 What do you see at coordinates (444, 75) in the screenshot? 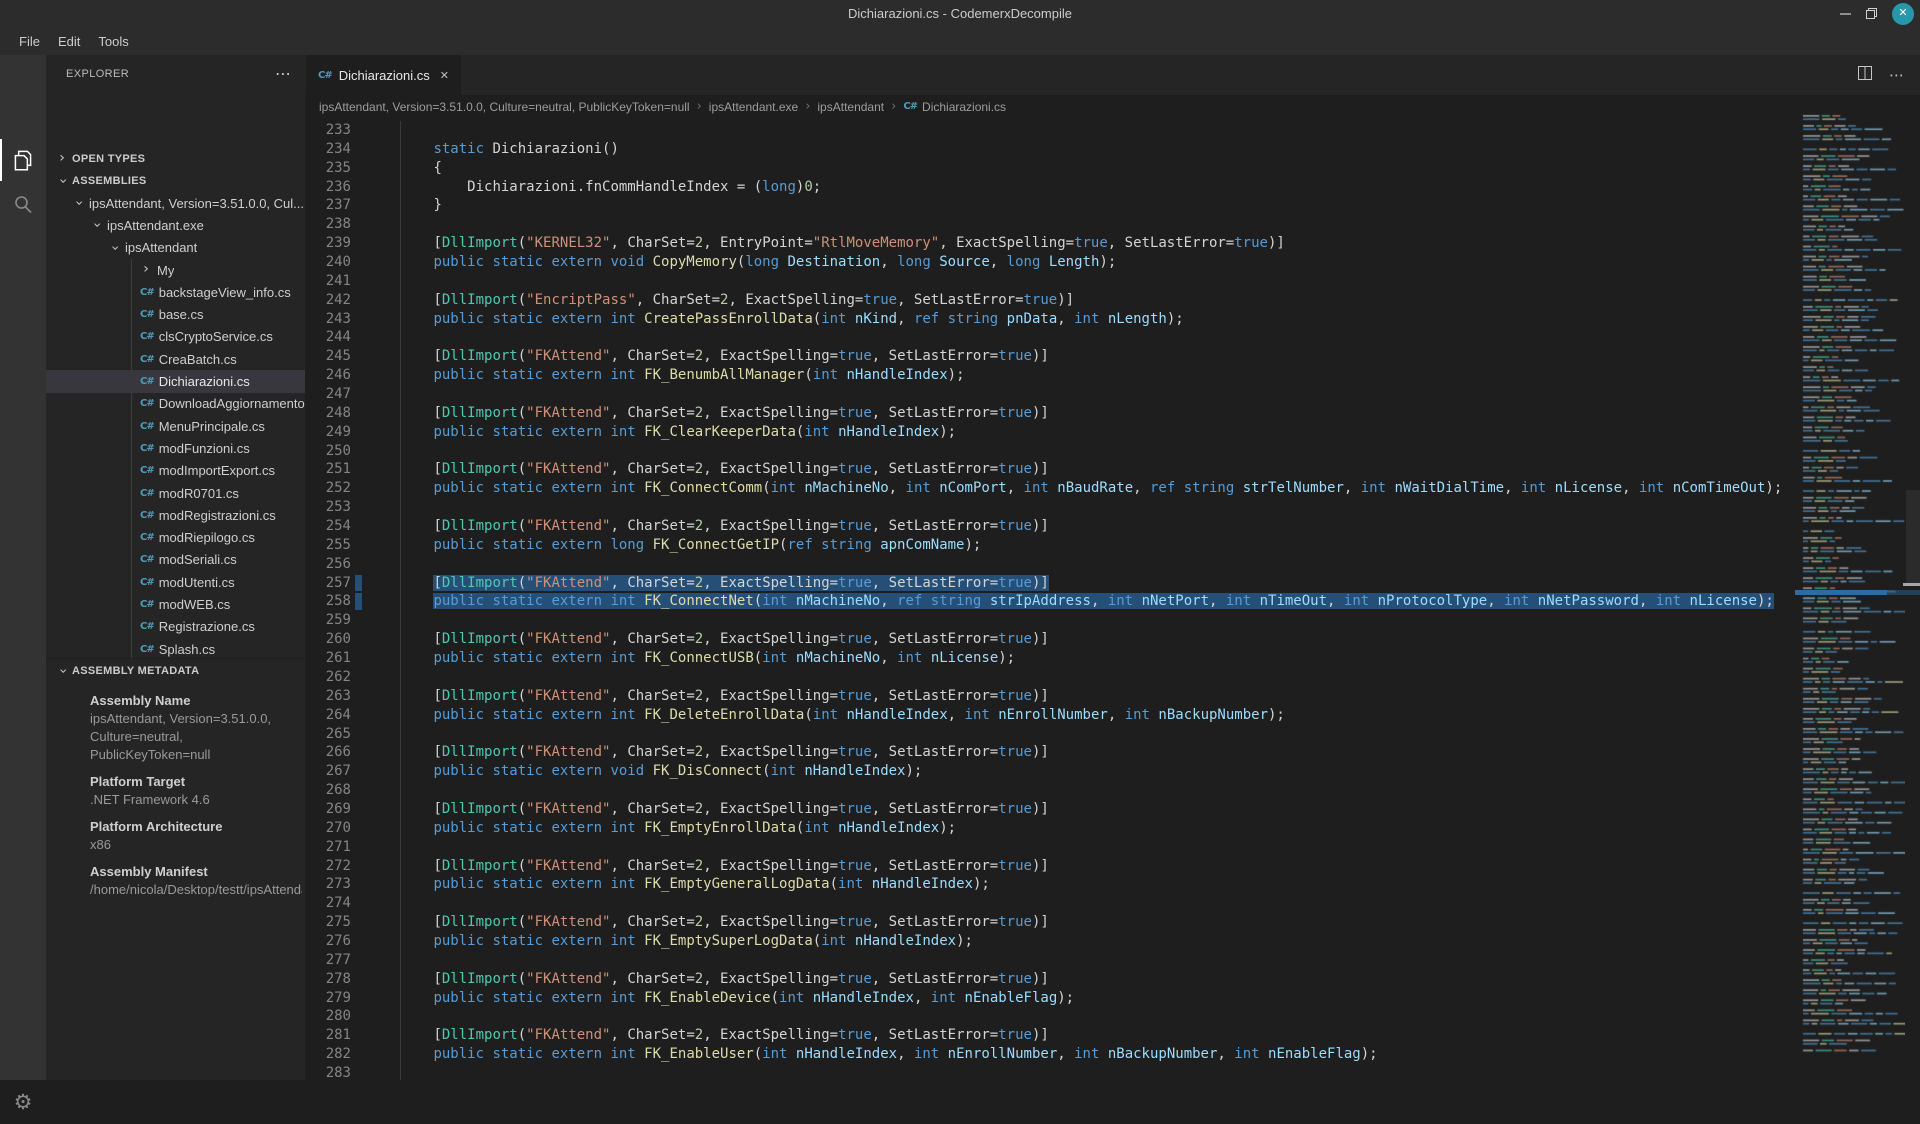
I see `tab-close-icon` at bounding box center [444, 75].